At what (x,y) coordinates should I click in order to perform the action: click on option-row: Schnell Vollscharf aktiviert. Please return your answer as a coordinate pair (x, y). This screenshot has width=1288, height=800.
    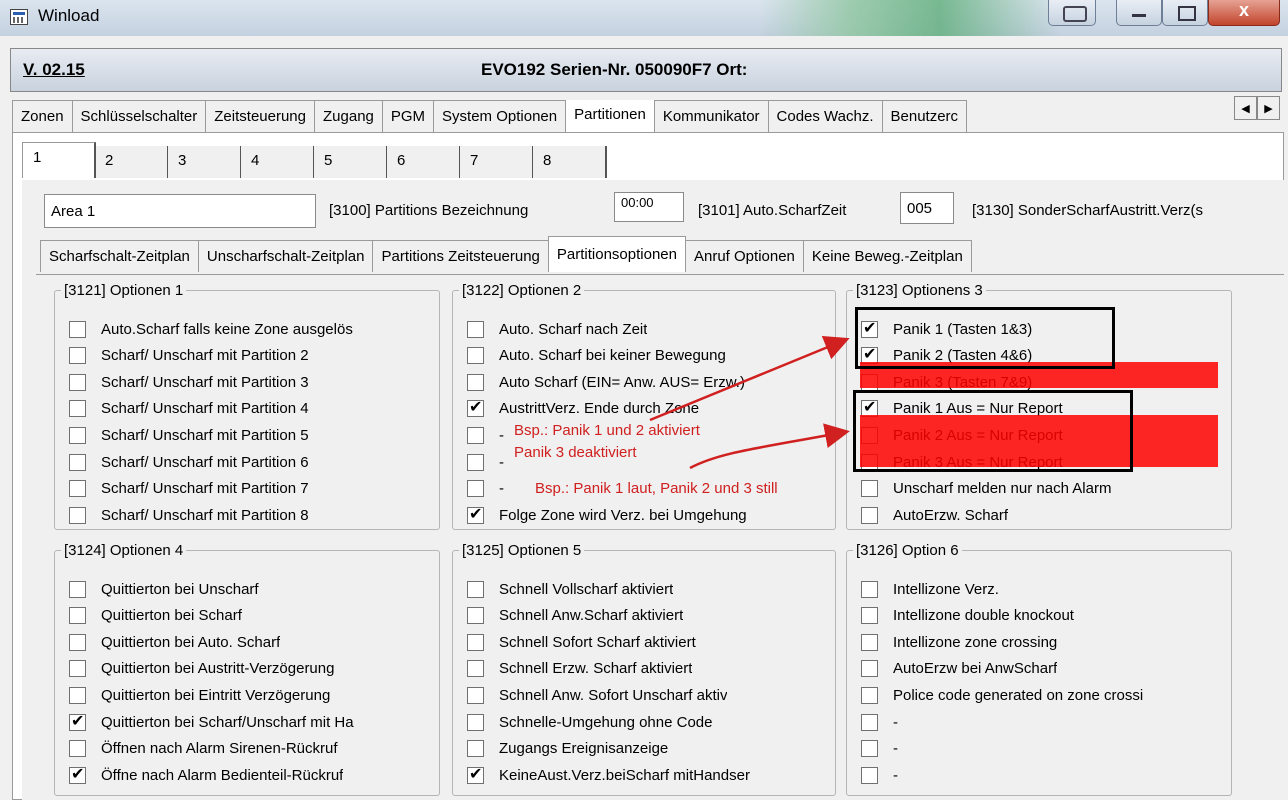
    Looking at the image, I should click on (570, 589).